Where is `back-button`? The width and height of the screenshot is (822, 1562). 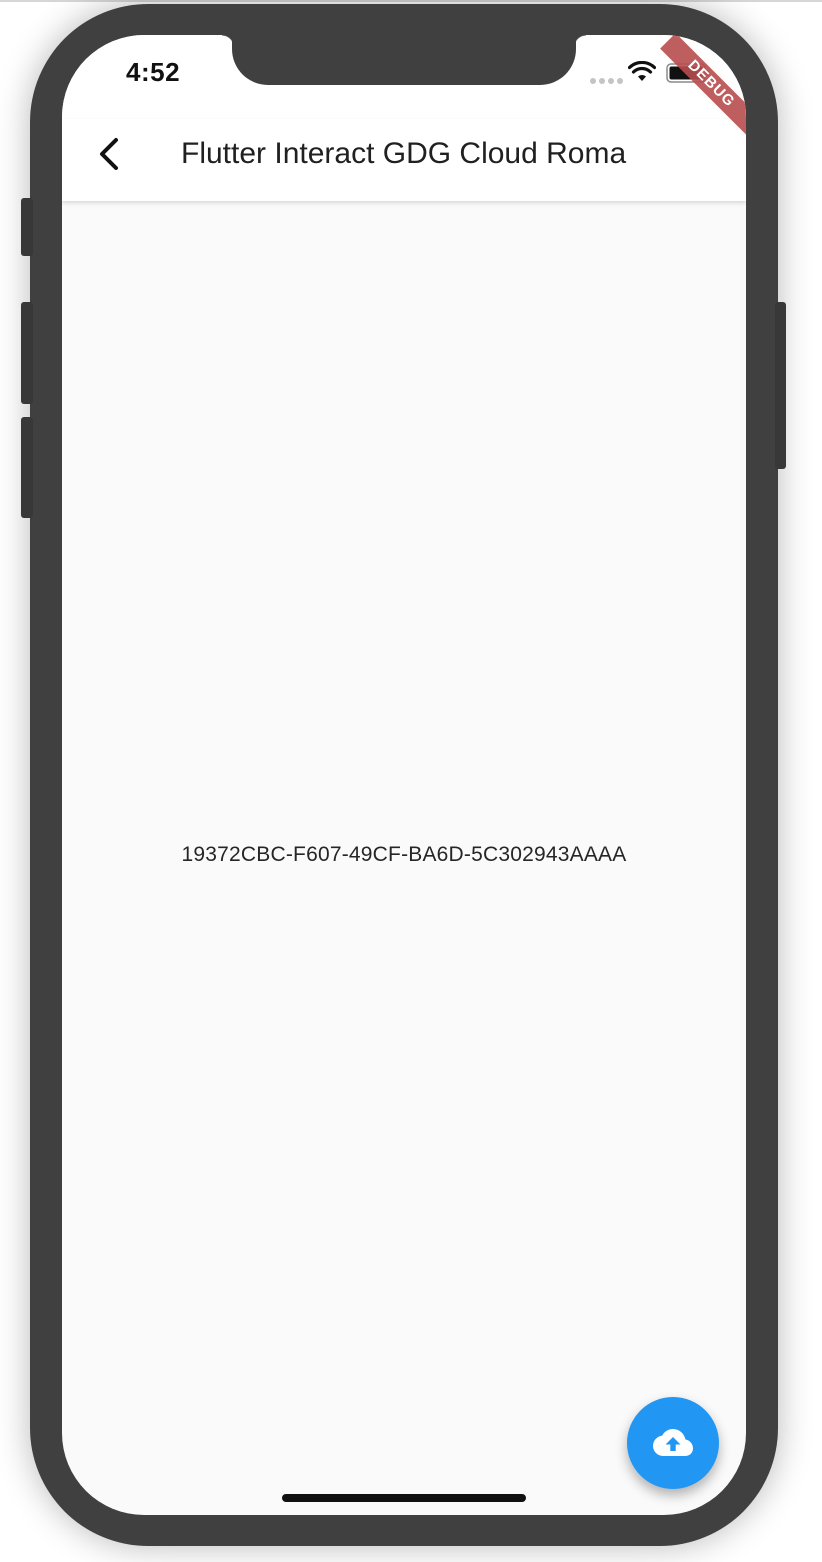
back-button is located at coordinates (109, 154).